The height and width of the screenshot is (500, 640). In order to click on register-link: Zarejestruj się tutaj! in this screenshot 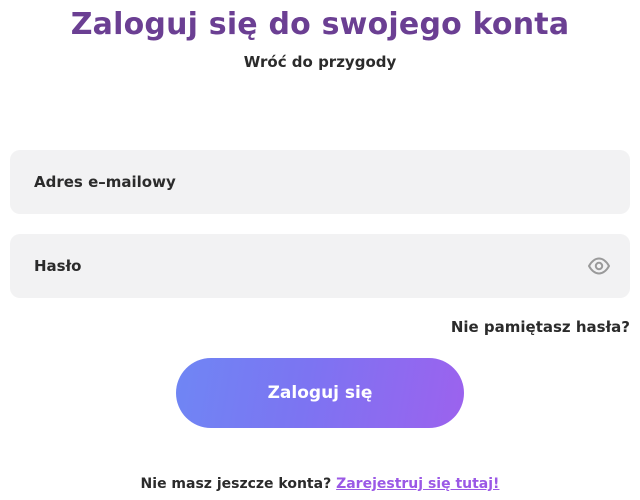, I will do `click(417, 484)`.